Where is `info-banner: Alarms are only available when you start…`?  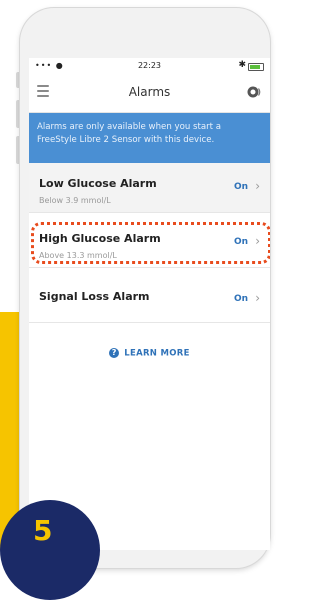 info-banner: Alarms are only available when you start… is located at coordinates (149, 138).